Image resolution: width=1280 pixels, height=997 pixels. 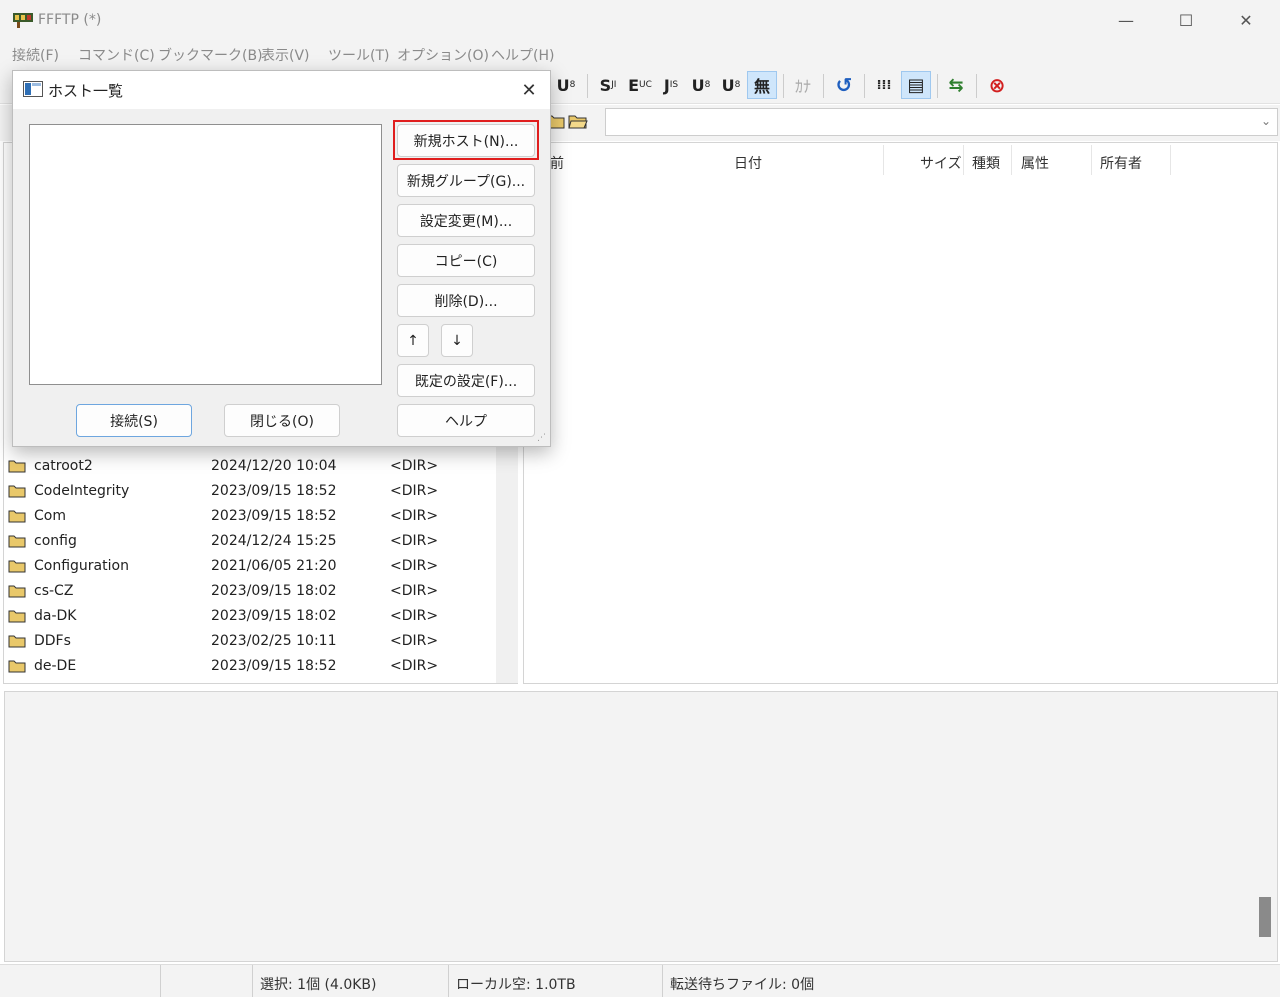 I want to click on file-row: da-DK 2023/09/15 18:02 <DIR>, so click(x=248, y=617).